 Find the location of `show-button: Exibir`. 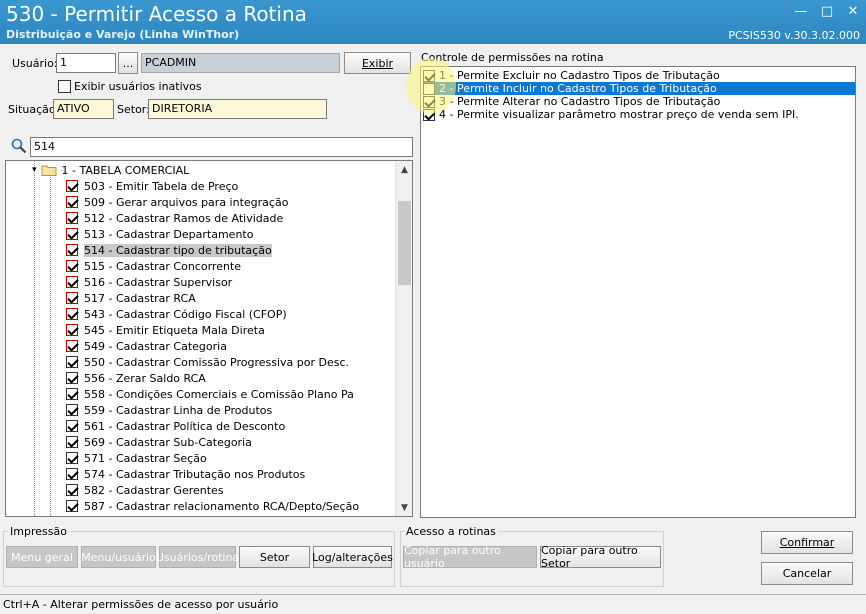

show-button: Exibir is located at coordinates (377, 63).